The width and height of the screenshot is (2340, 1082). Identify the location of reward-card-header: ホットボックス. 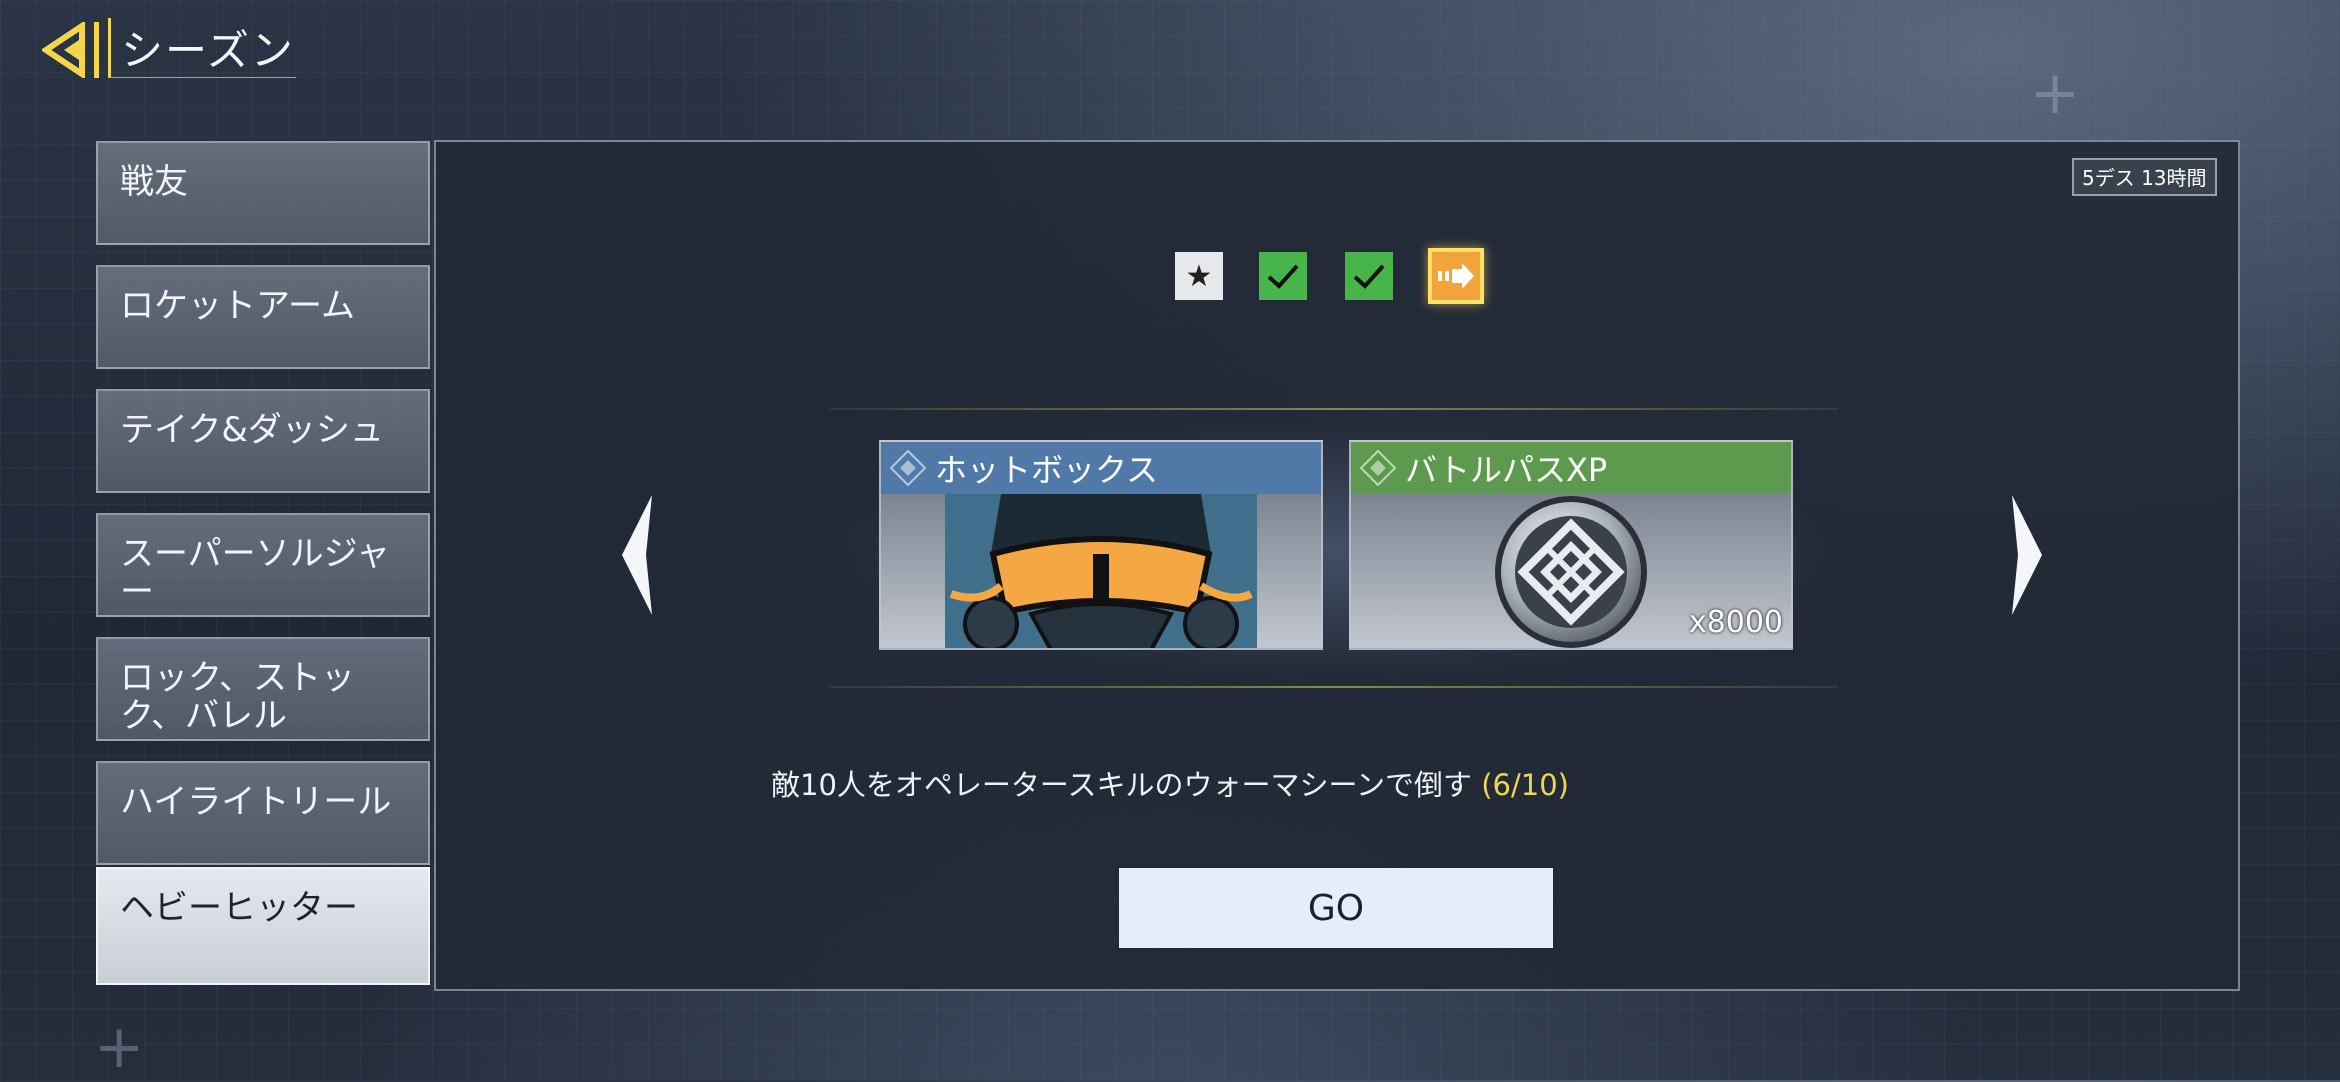
(1101, 468).